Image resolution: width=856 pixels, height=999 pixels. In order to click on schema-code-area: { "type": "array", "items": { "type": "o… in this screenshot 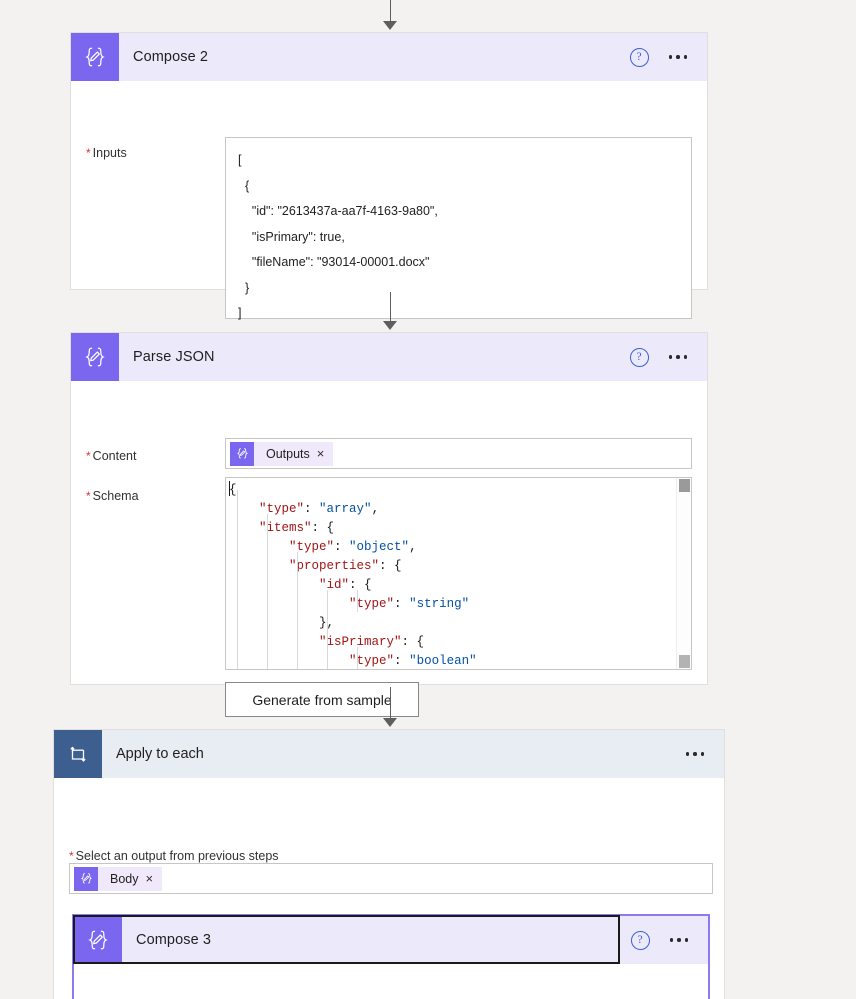, I will do `click(451, 573)`.